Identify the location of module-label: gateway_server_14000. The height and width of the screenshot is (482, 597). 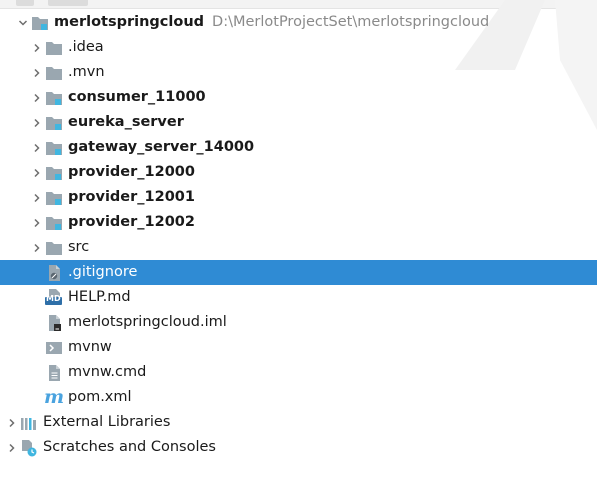
(161, 147).